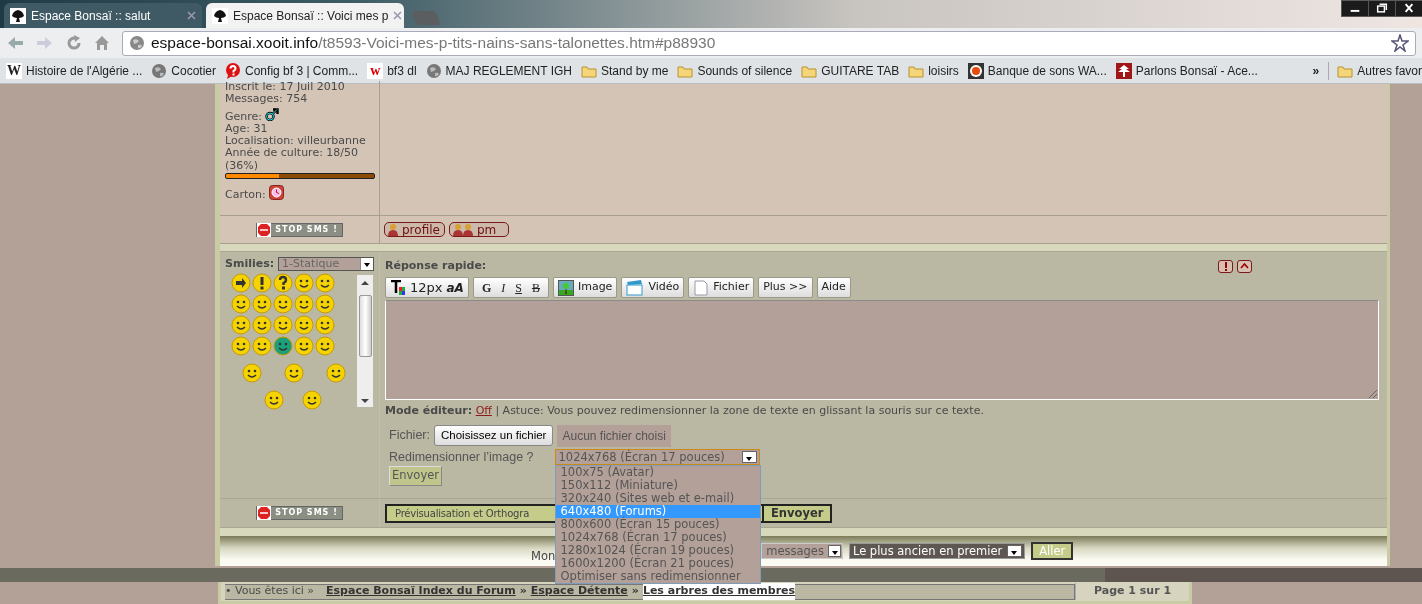  Describe the element at coordinates (461, 457) in the screenshot. I see `resize-label: Redimensionner l’image ?` at that location.